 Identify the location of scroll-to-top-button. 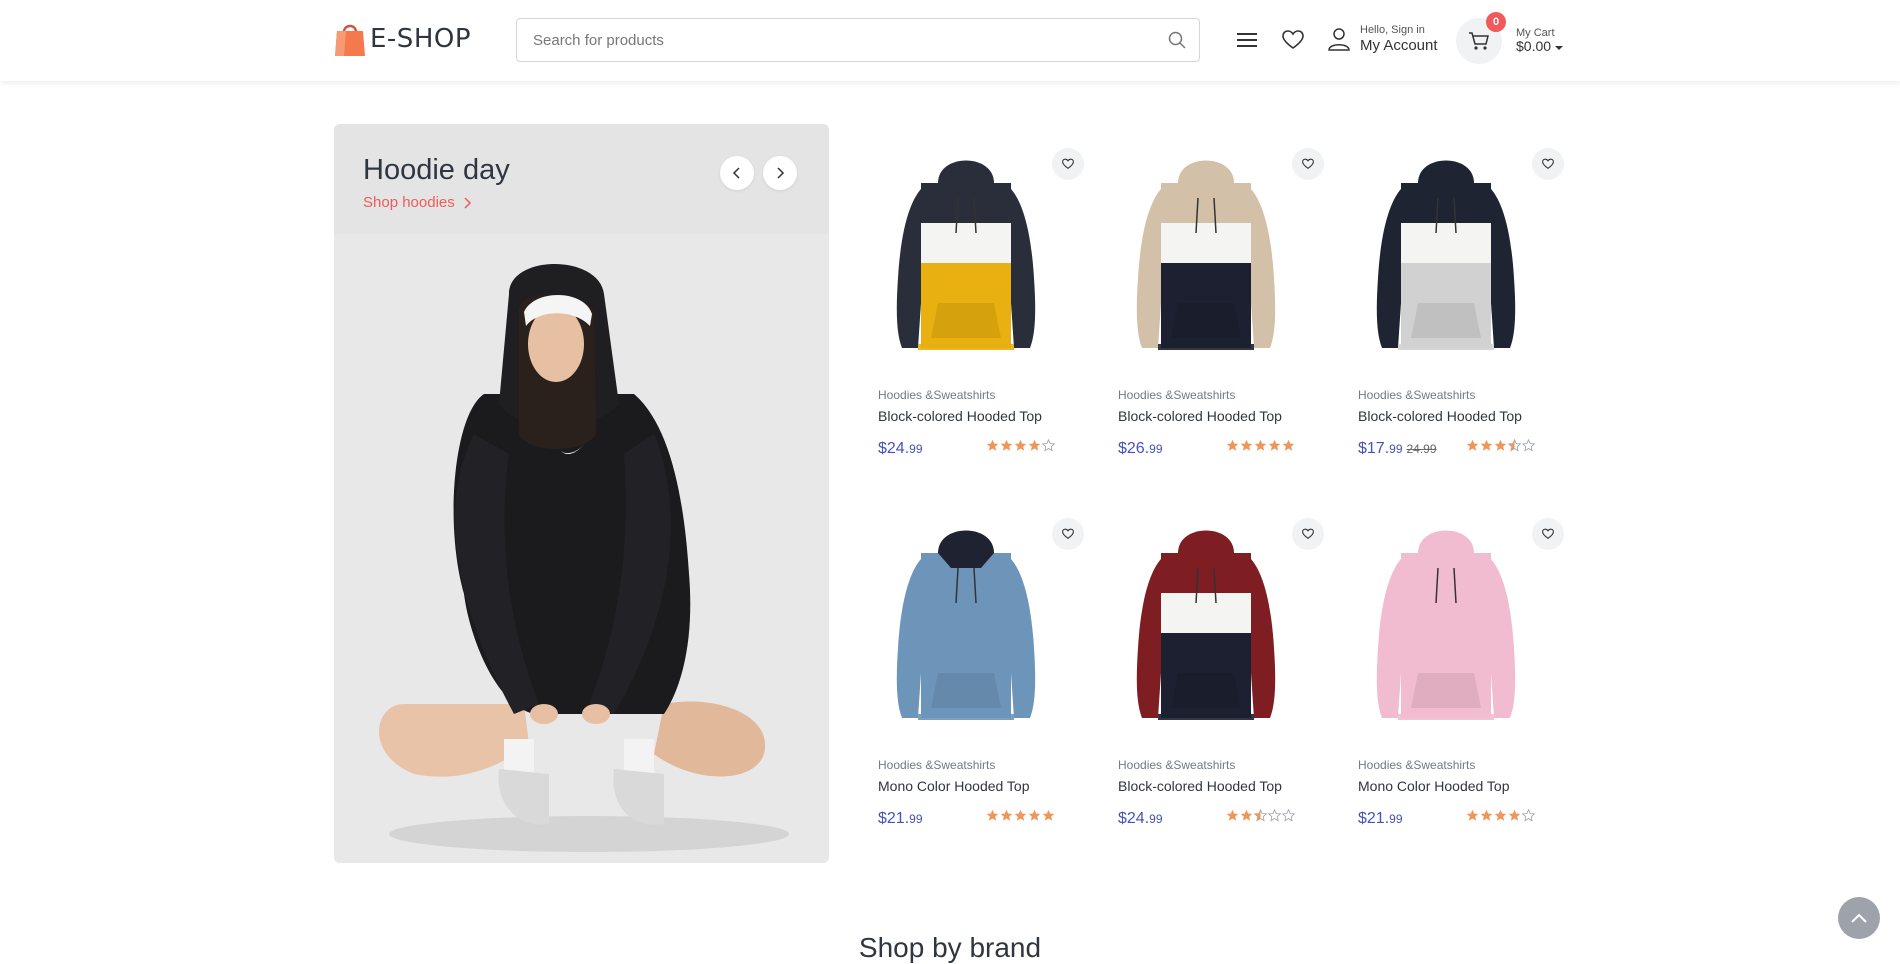
(1859, 918).